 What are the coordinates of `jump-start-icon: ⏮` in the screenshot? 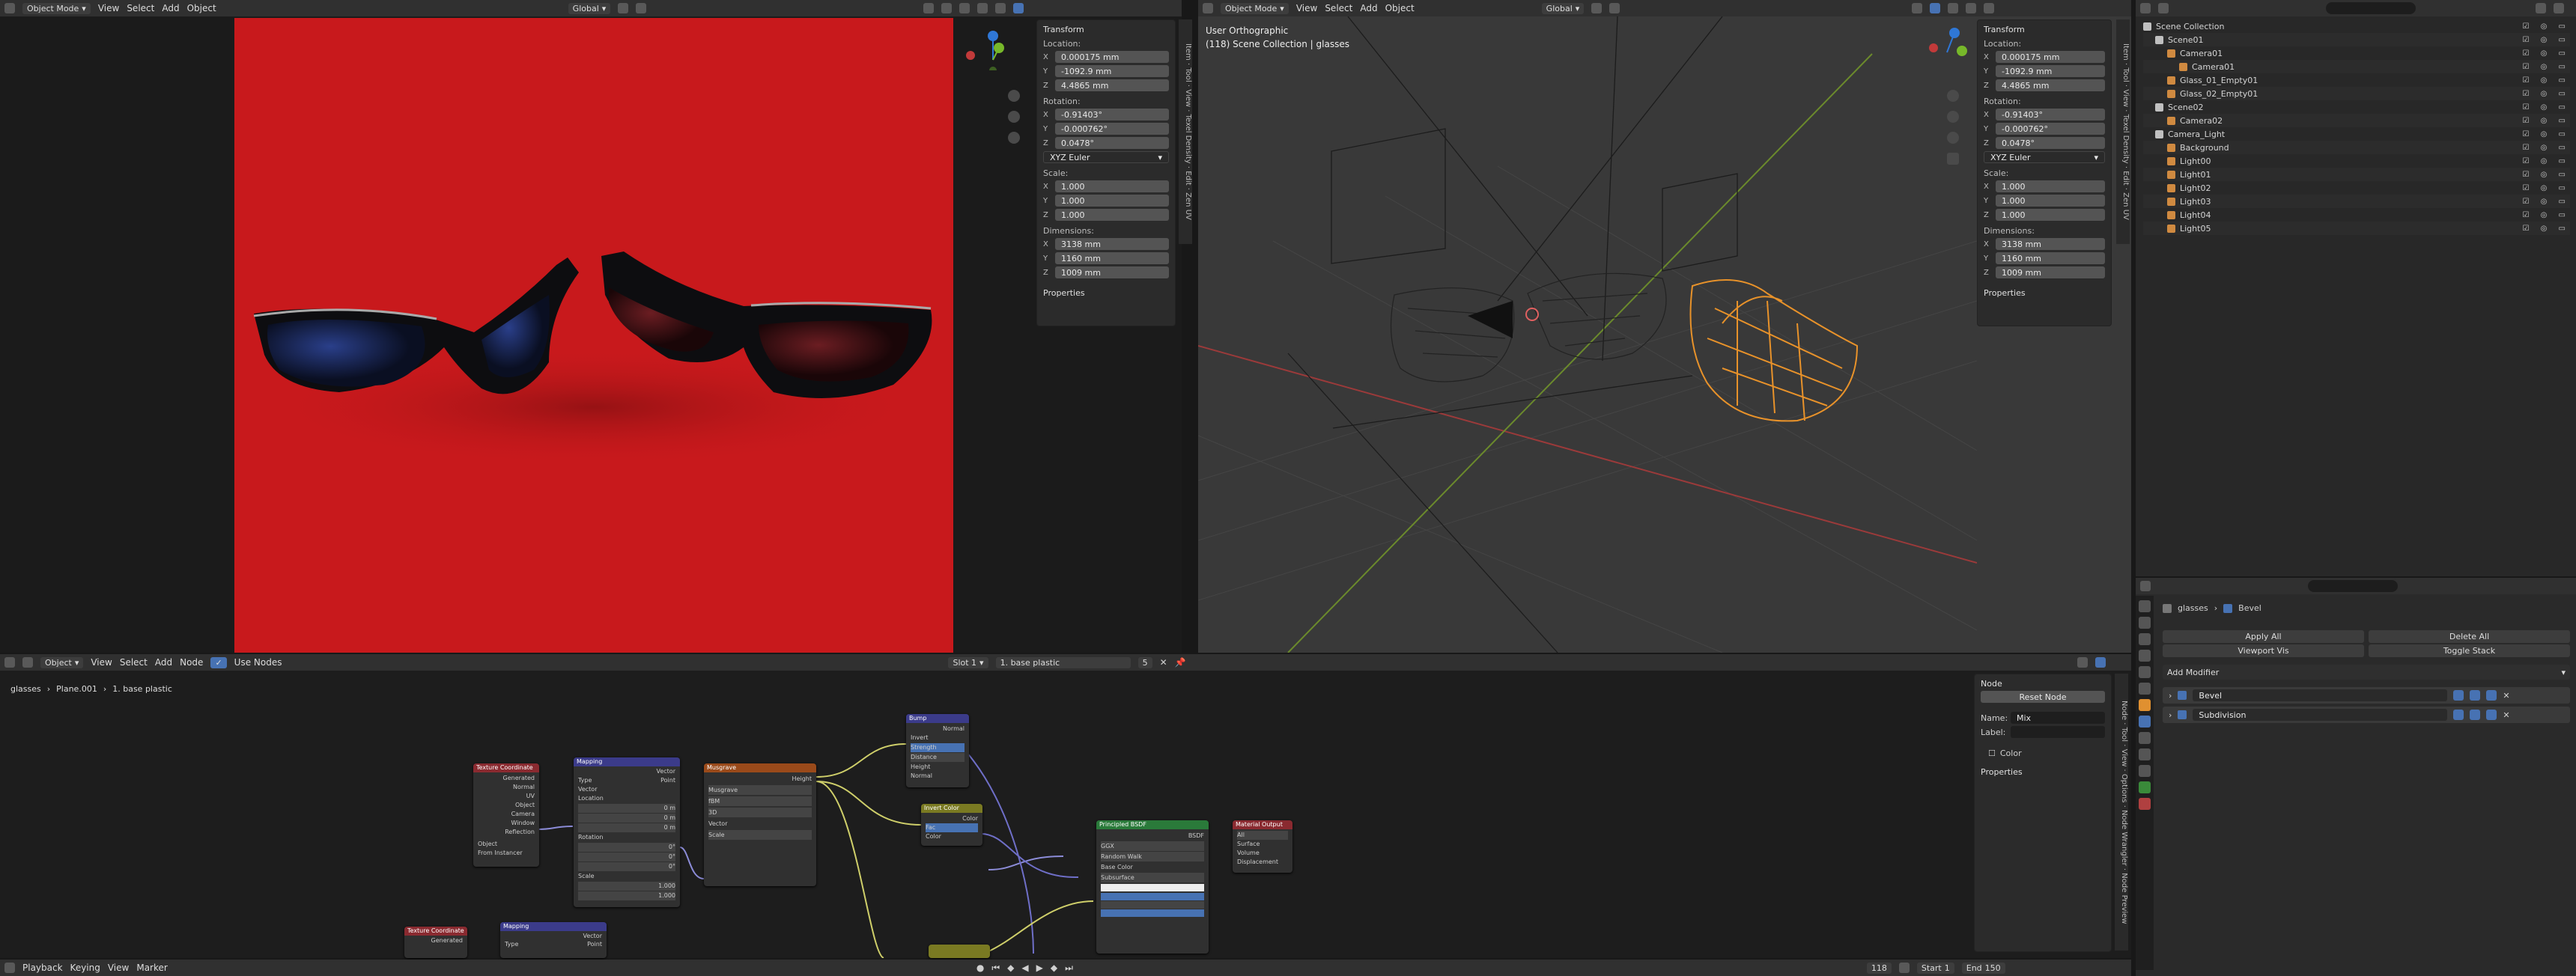 It's located at (995, 968).